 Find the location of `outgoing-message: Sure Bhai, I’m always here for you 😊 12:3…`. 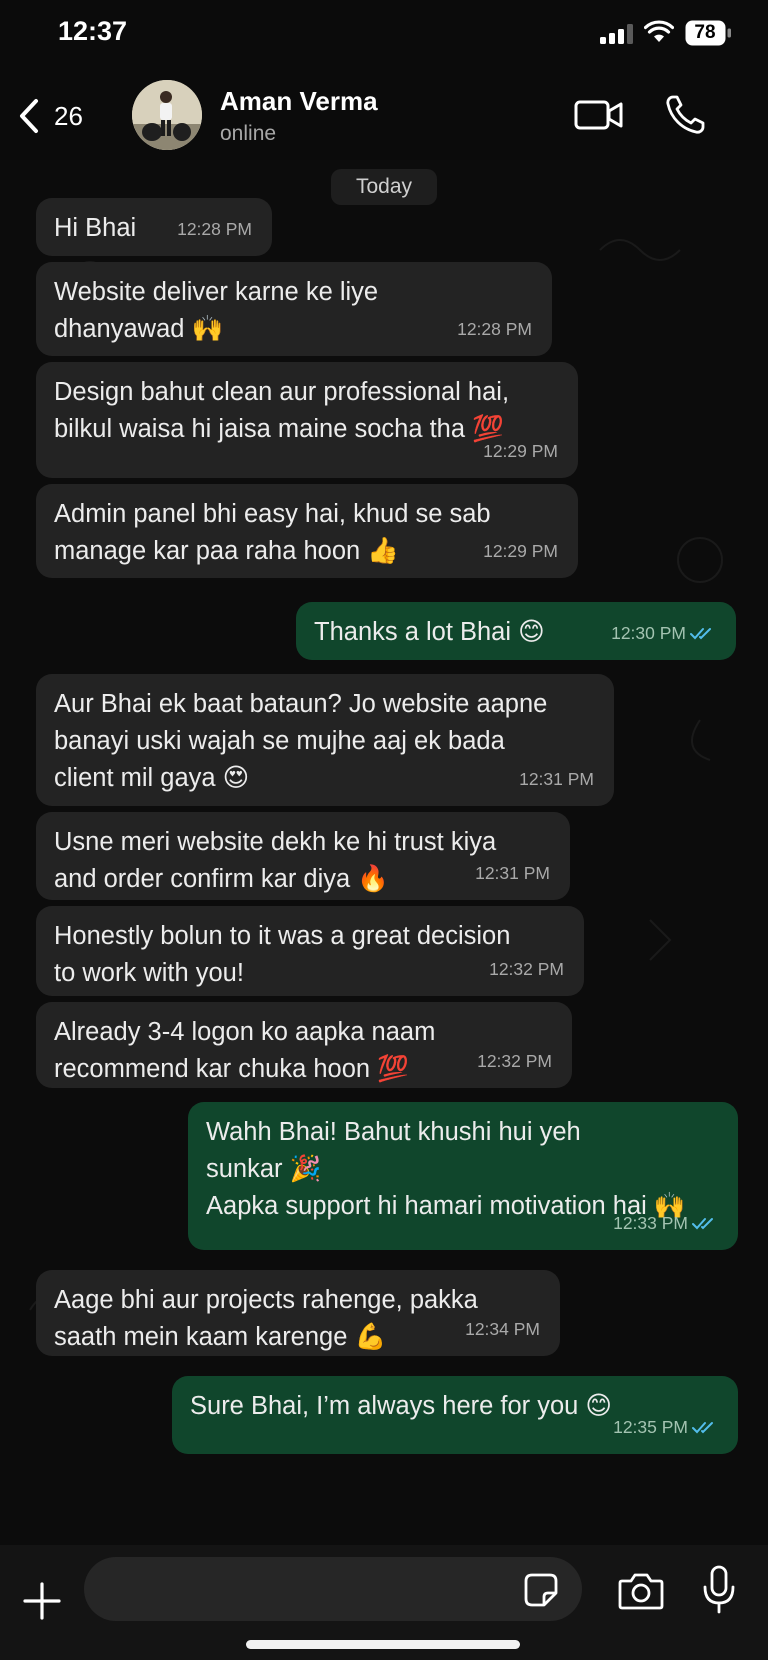

outgoing-message: Sure Bhai, I’m always here for you 😊 12:3… is located at coordinates (455, 1415).